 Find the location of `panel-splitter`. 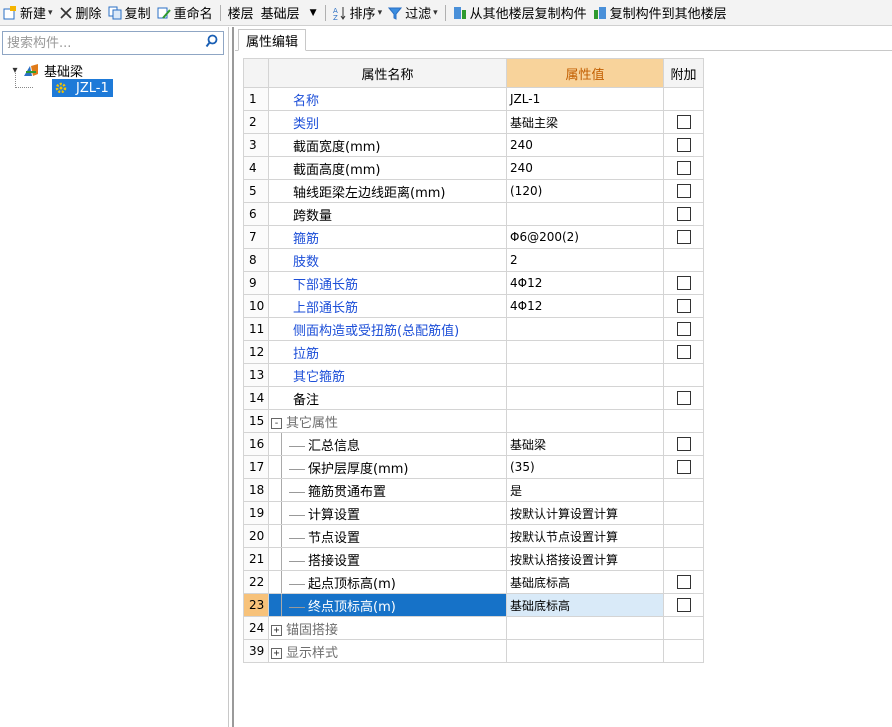

panel-splitter is located at coordinates (233, 377).